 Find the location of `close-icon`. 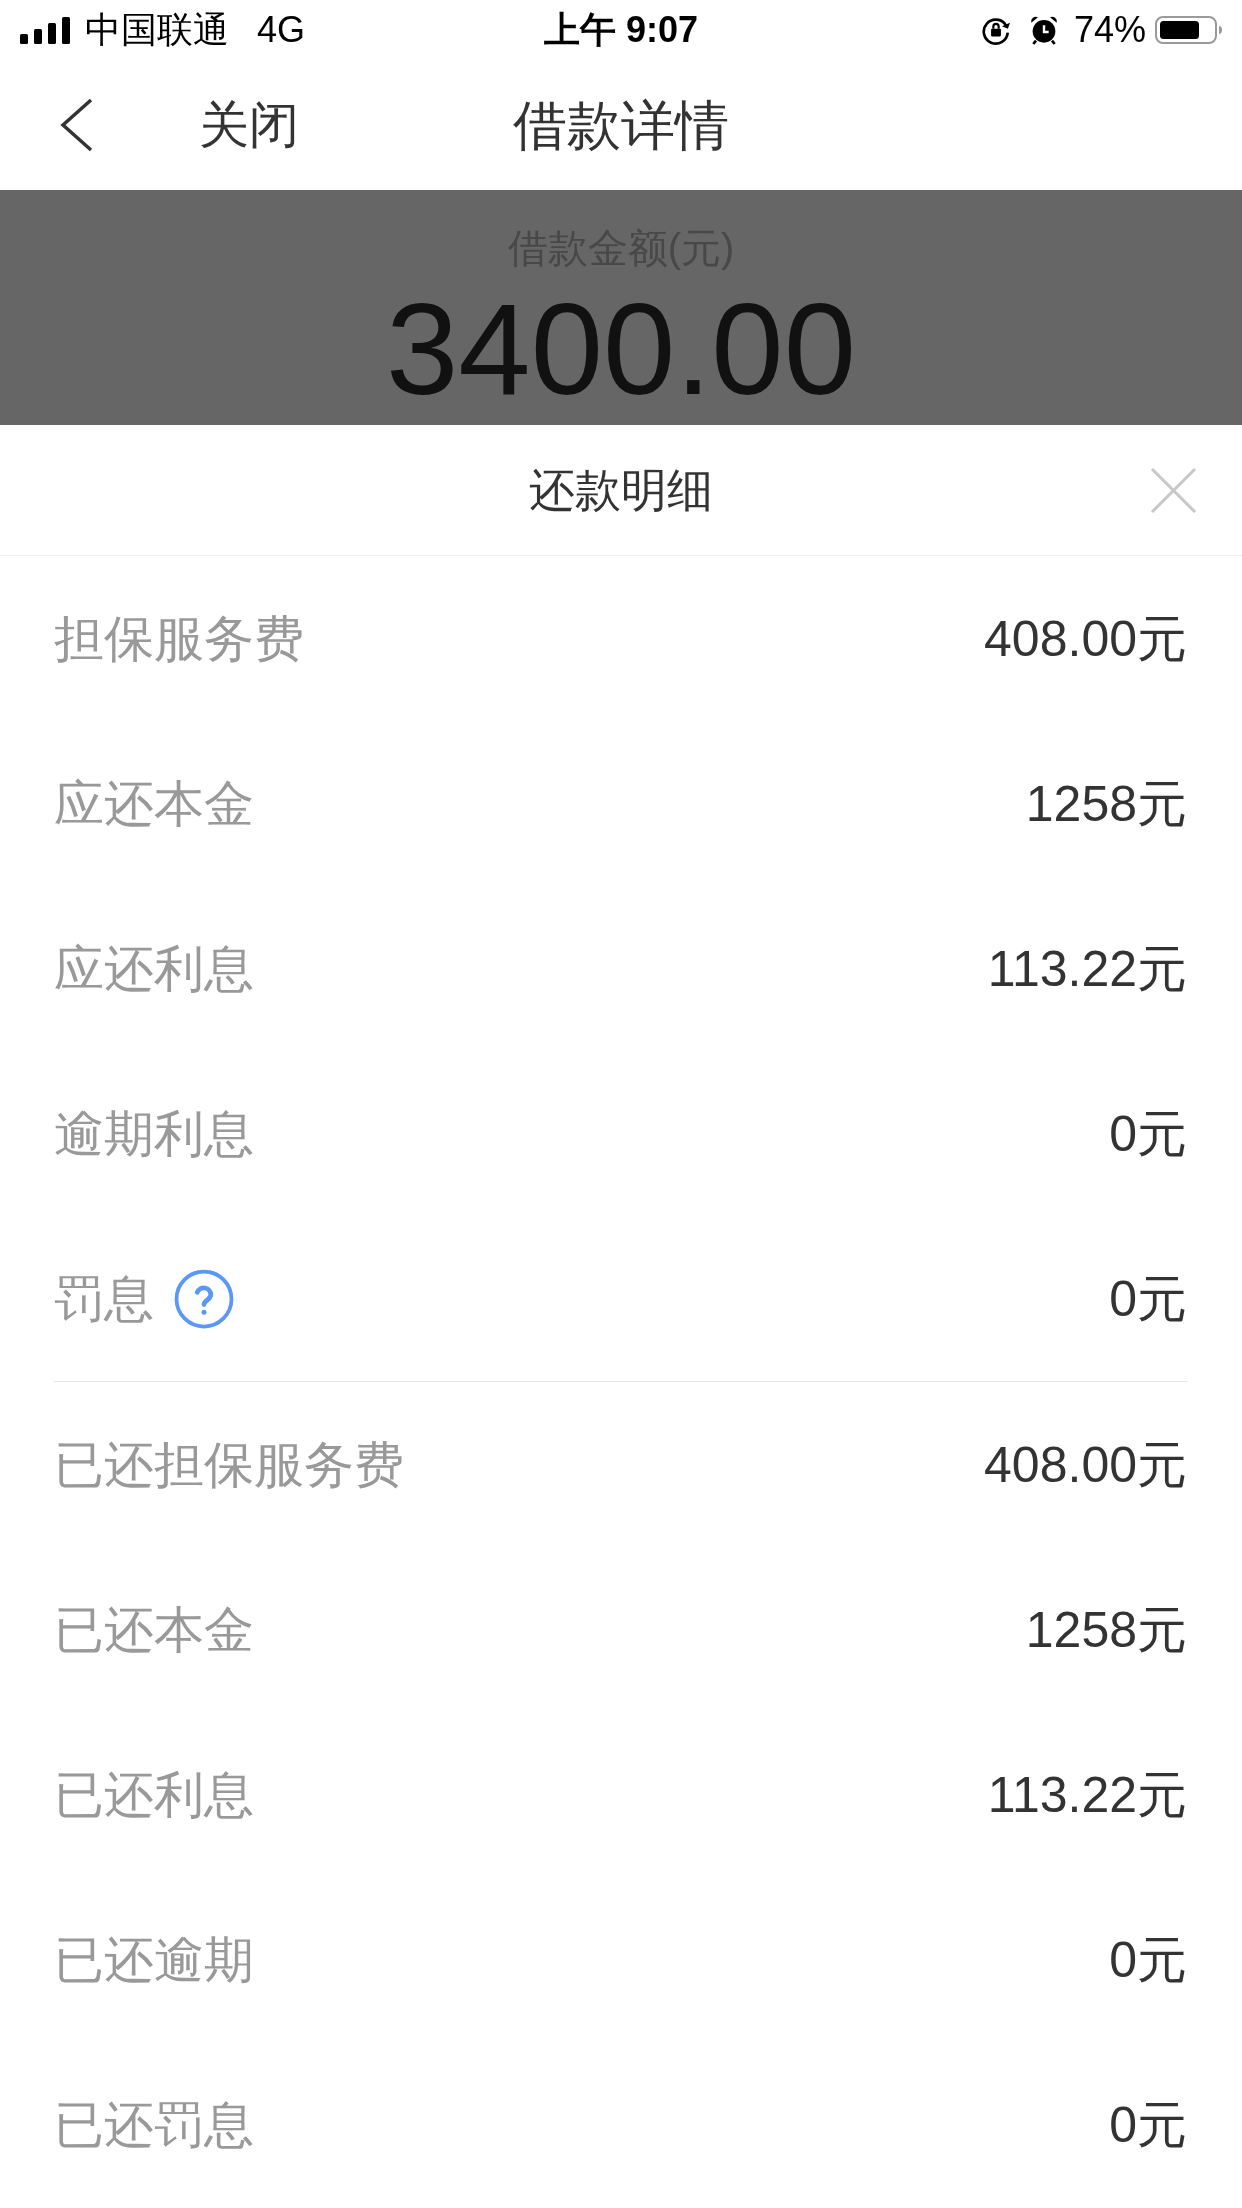

close-icon is located at coordinates (1173, 490).